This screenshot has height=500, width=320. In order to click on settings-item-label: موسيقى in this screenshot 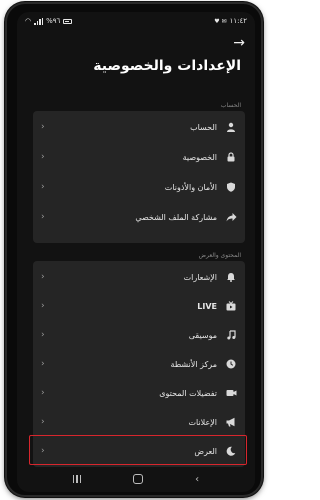, I will do `click(202, 335)`.